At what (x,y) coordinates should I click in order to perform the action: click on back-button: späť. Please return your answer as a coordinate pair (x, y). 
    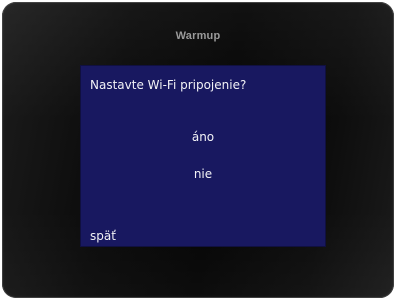
    Looking at the image, I should click on (103, 236).